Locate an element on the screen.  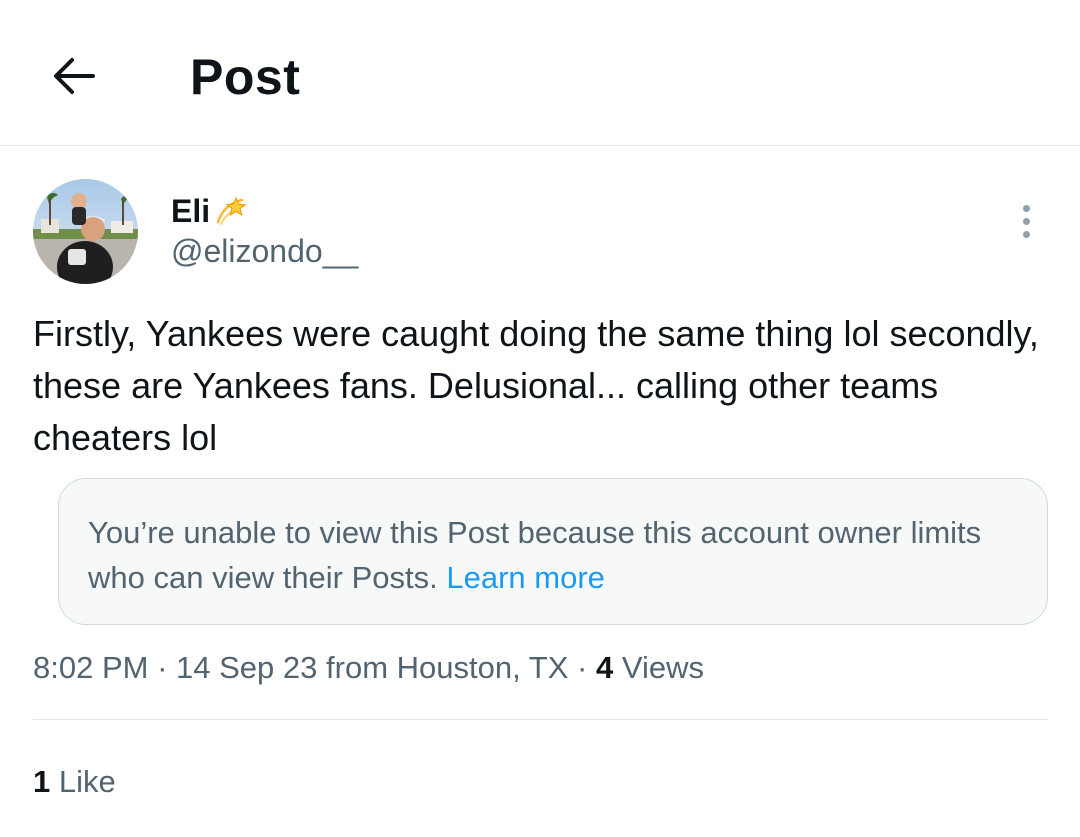
dizzy-star-icon is located at coordinates (231, 211).